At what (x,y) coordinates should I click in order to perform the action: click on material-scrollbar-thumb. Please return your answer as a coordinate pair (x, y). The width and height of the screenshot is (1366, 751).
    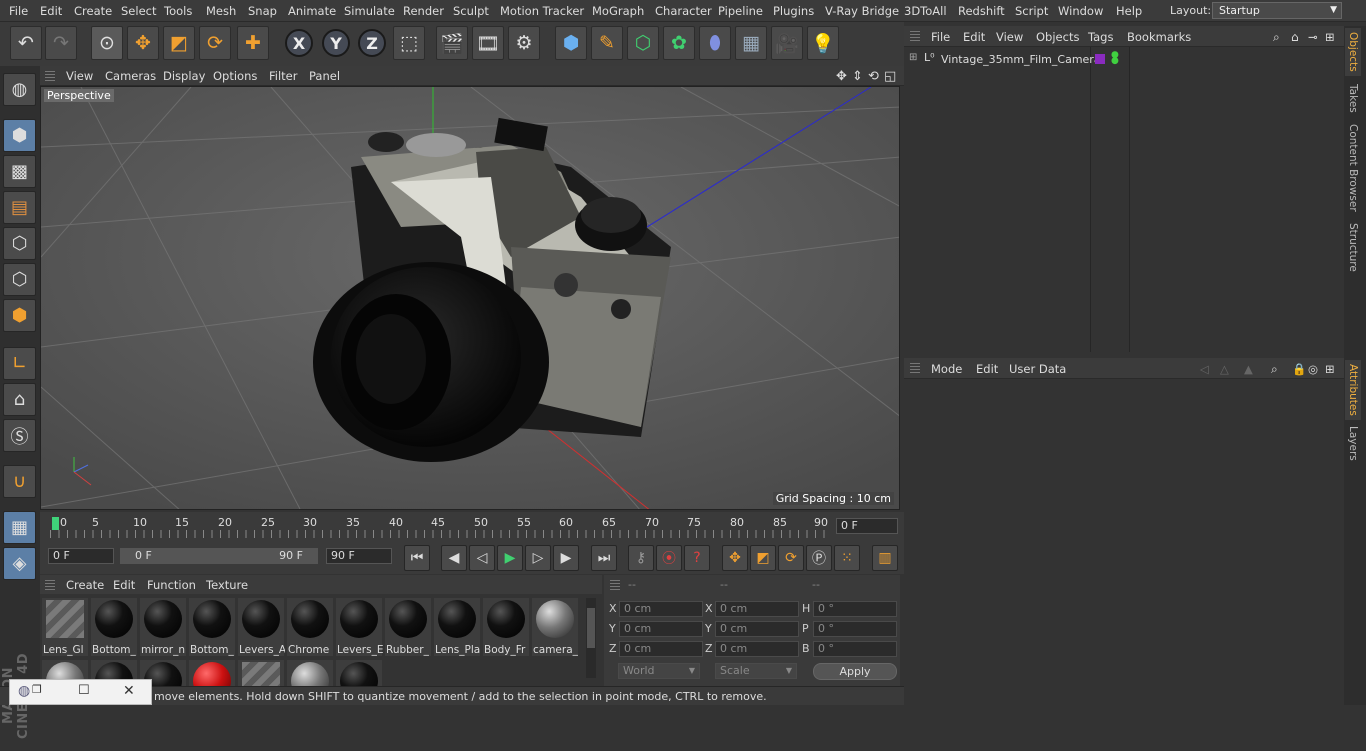
    Looking at the image, I should click on (591, 628).